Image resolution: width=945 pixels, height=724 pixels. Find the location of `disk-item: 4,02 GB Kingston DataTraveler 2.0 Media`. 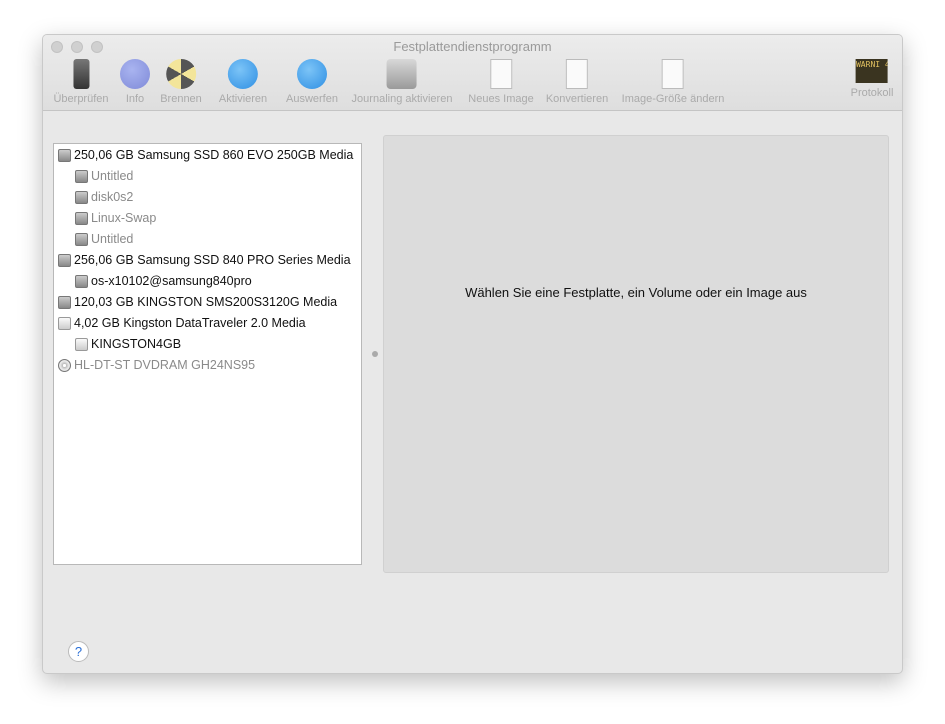

disk-item: 4,02 GB Kingston DataTraveler 2.0 Media is located at coordinates (207, 323).